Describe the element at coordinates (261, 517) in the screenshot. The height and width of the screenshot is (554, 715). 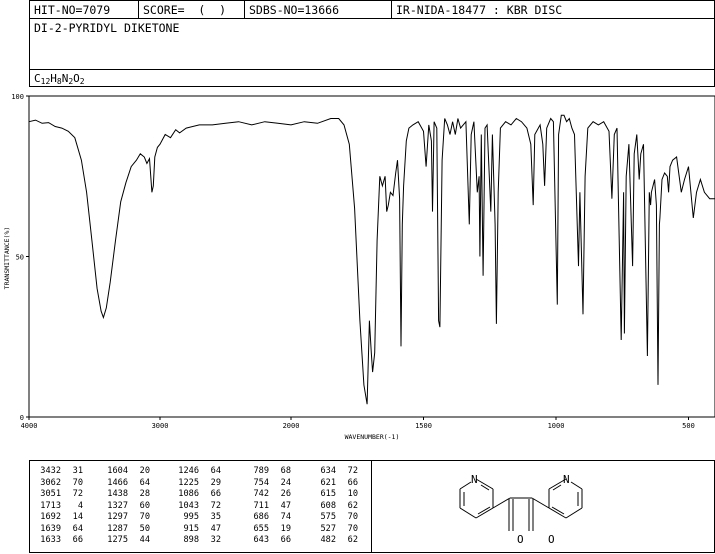
I see `peak-wavenumber: 686` at that location.